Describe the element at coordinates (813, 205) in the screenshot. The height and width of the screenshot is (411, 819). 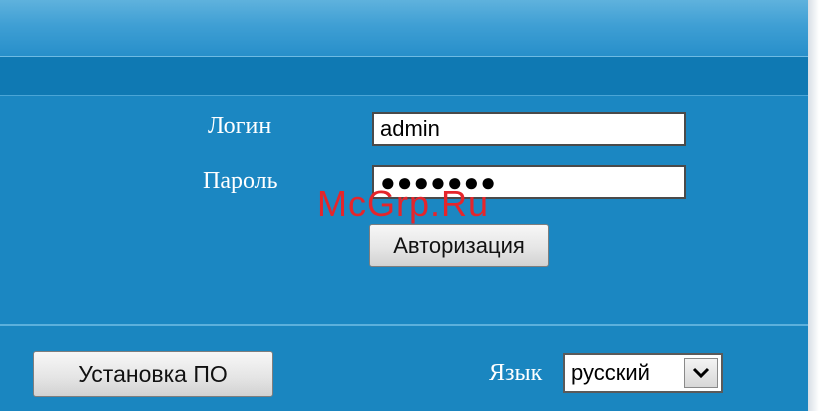
I see `window-edge` at that location.